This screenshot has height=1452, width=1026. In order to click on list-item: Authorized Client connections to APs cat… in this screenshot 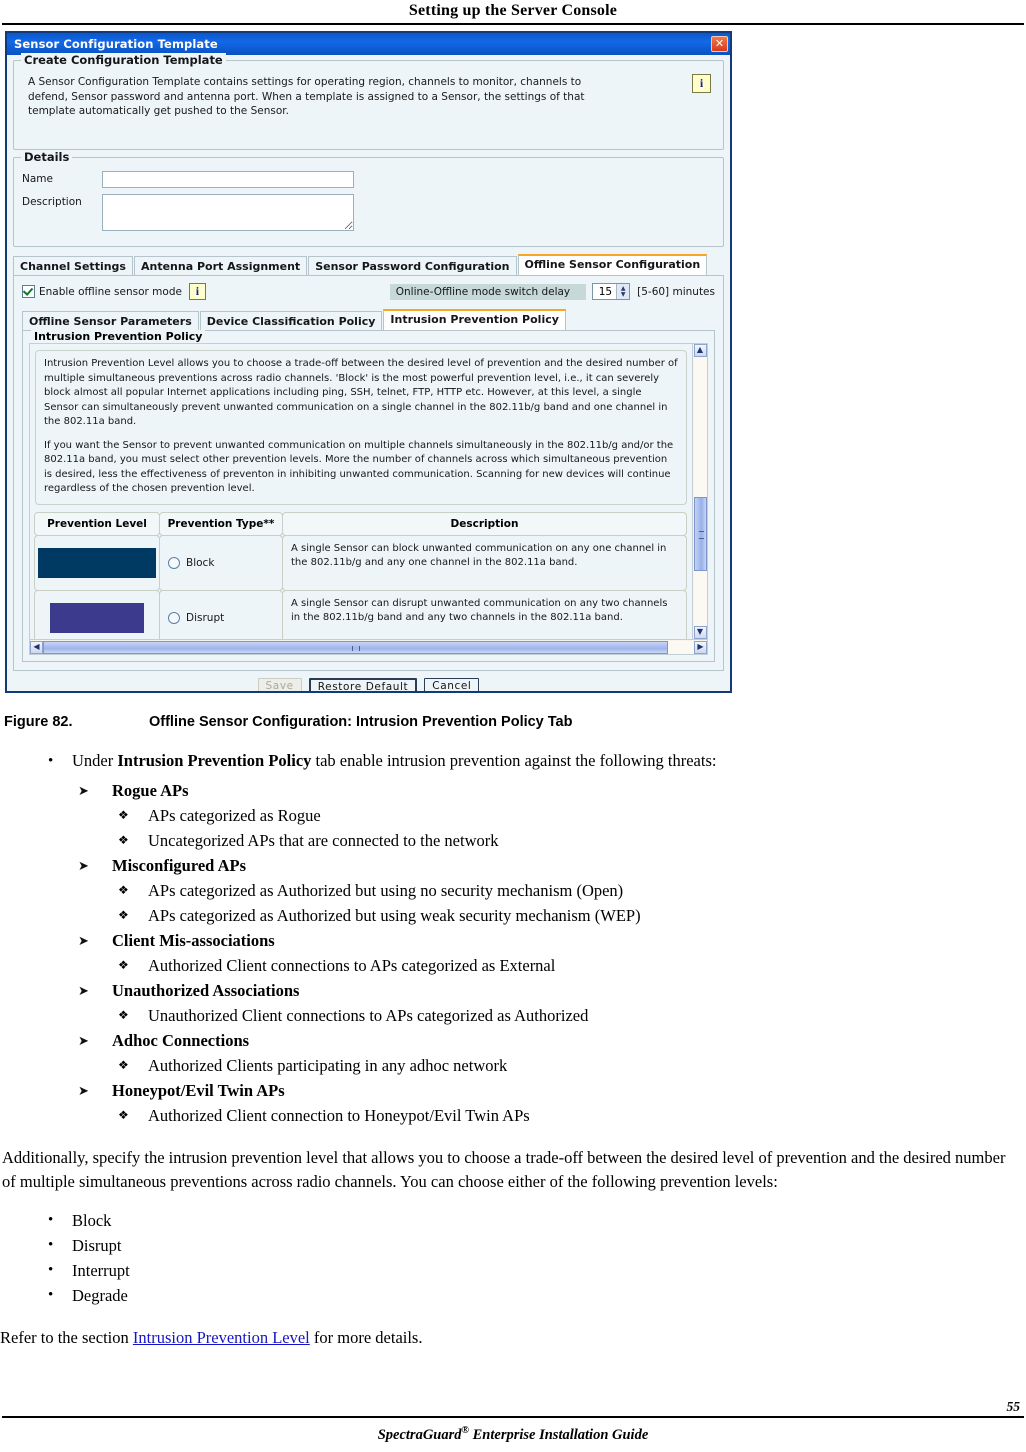, I will do `click(569, 965)`.